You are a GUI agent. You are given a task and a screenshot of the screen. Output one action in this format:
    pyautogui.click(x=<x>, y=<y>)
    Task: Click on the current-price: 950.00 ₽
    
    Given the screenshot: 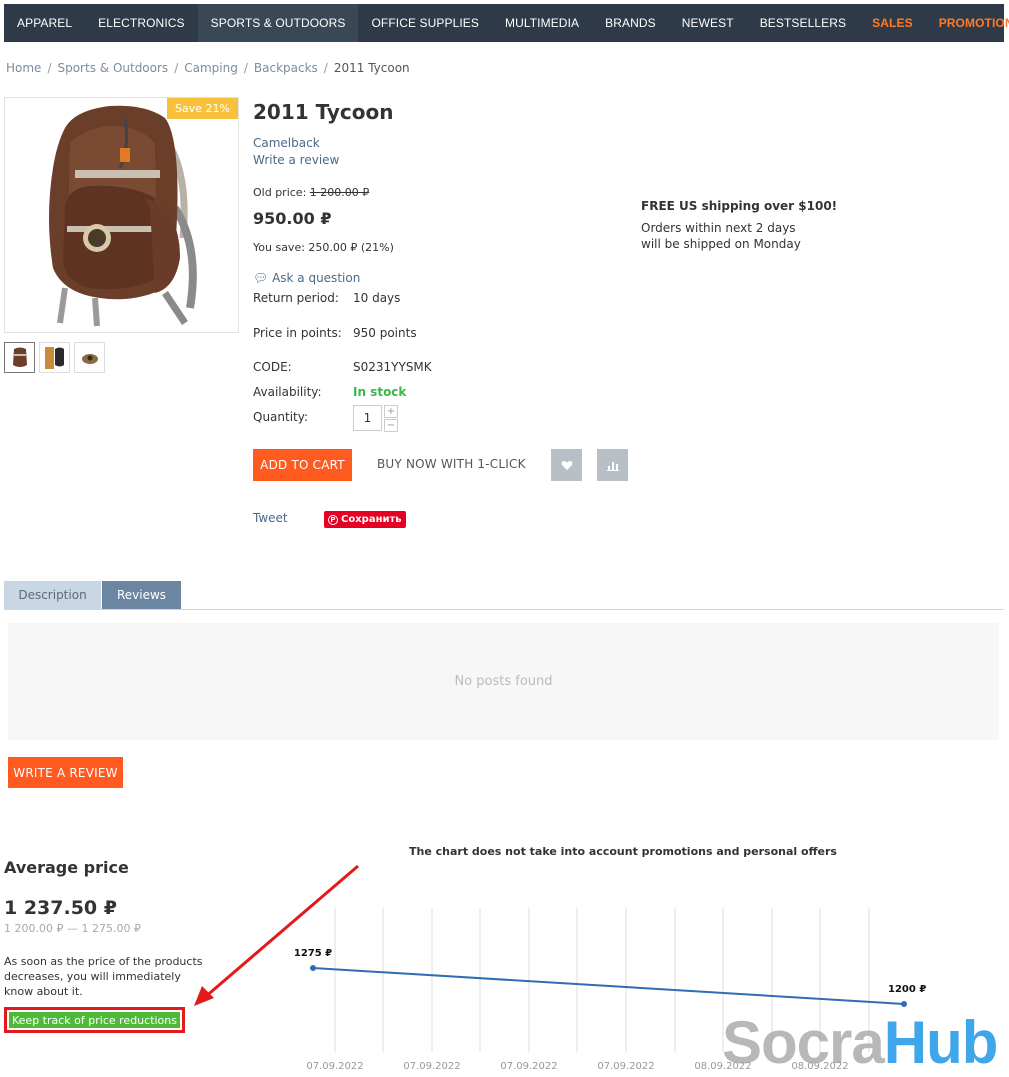 What is the action you would take?
    pyautogui.click(x=292, y=218)
    